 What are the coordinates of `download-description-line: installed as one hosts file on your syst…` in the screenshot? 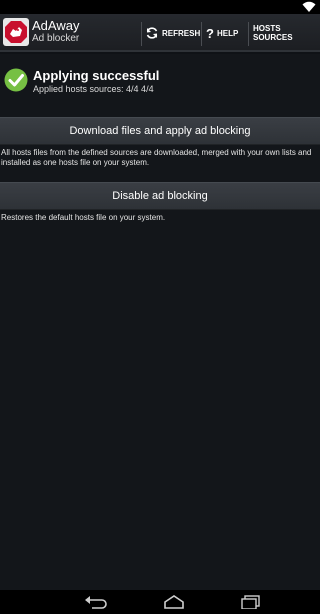 It's located at (75, 162).